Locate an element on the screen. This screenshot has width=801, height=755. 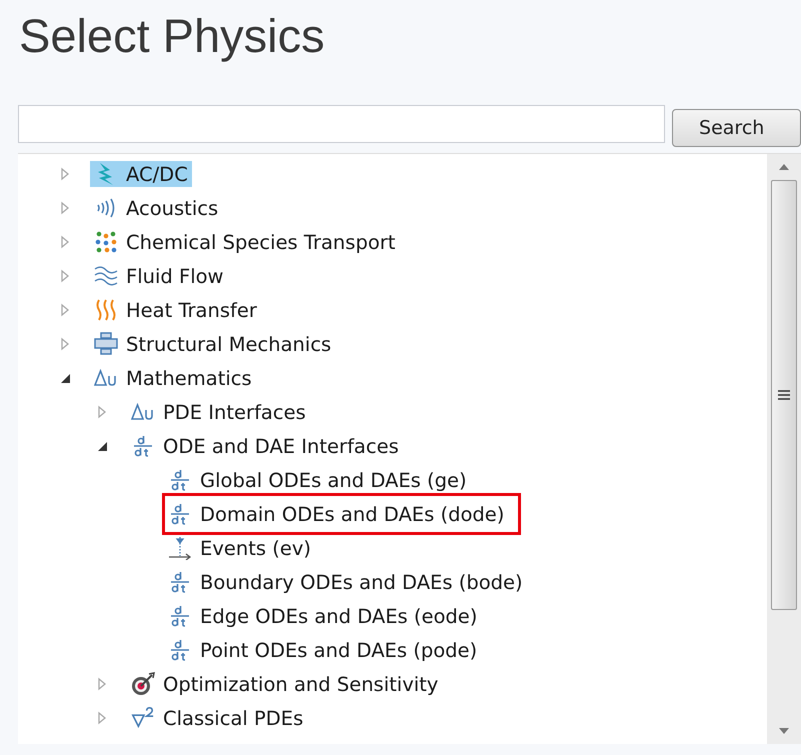
scrollbar-thumb is located at coordinates (784, 395).